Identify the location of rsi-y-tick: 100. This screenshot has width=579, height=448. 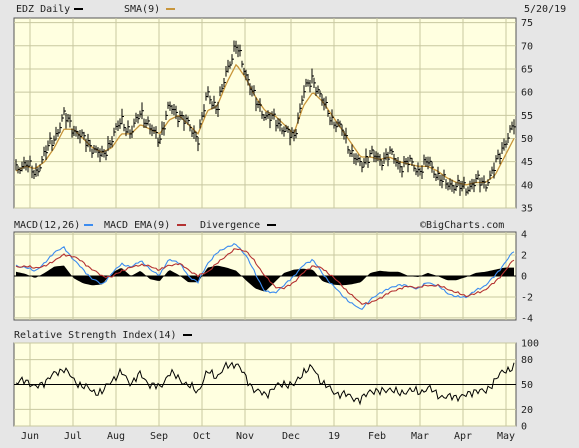
(530, 344).